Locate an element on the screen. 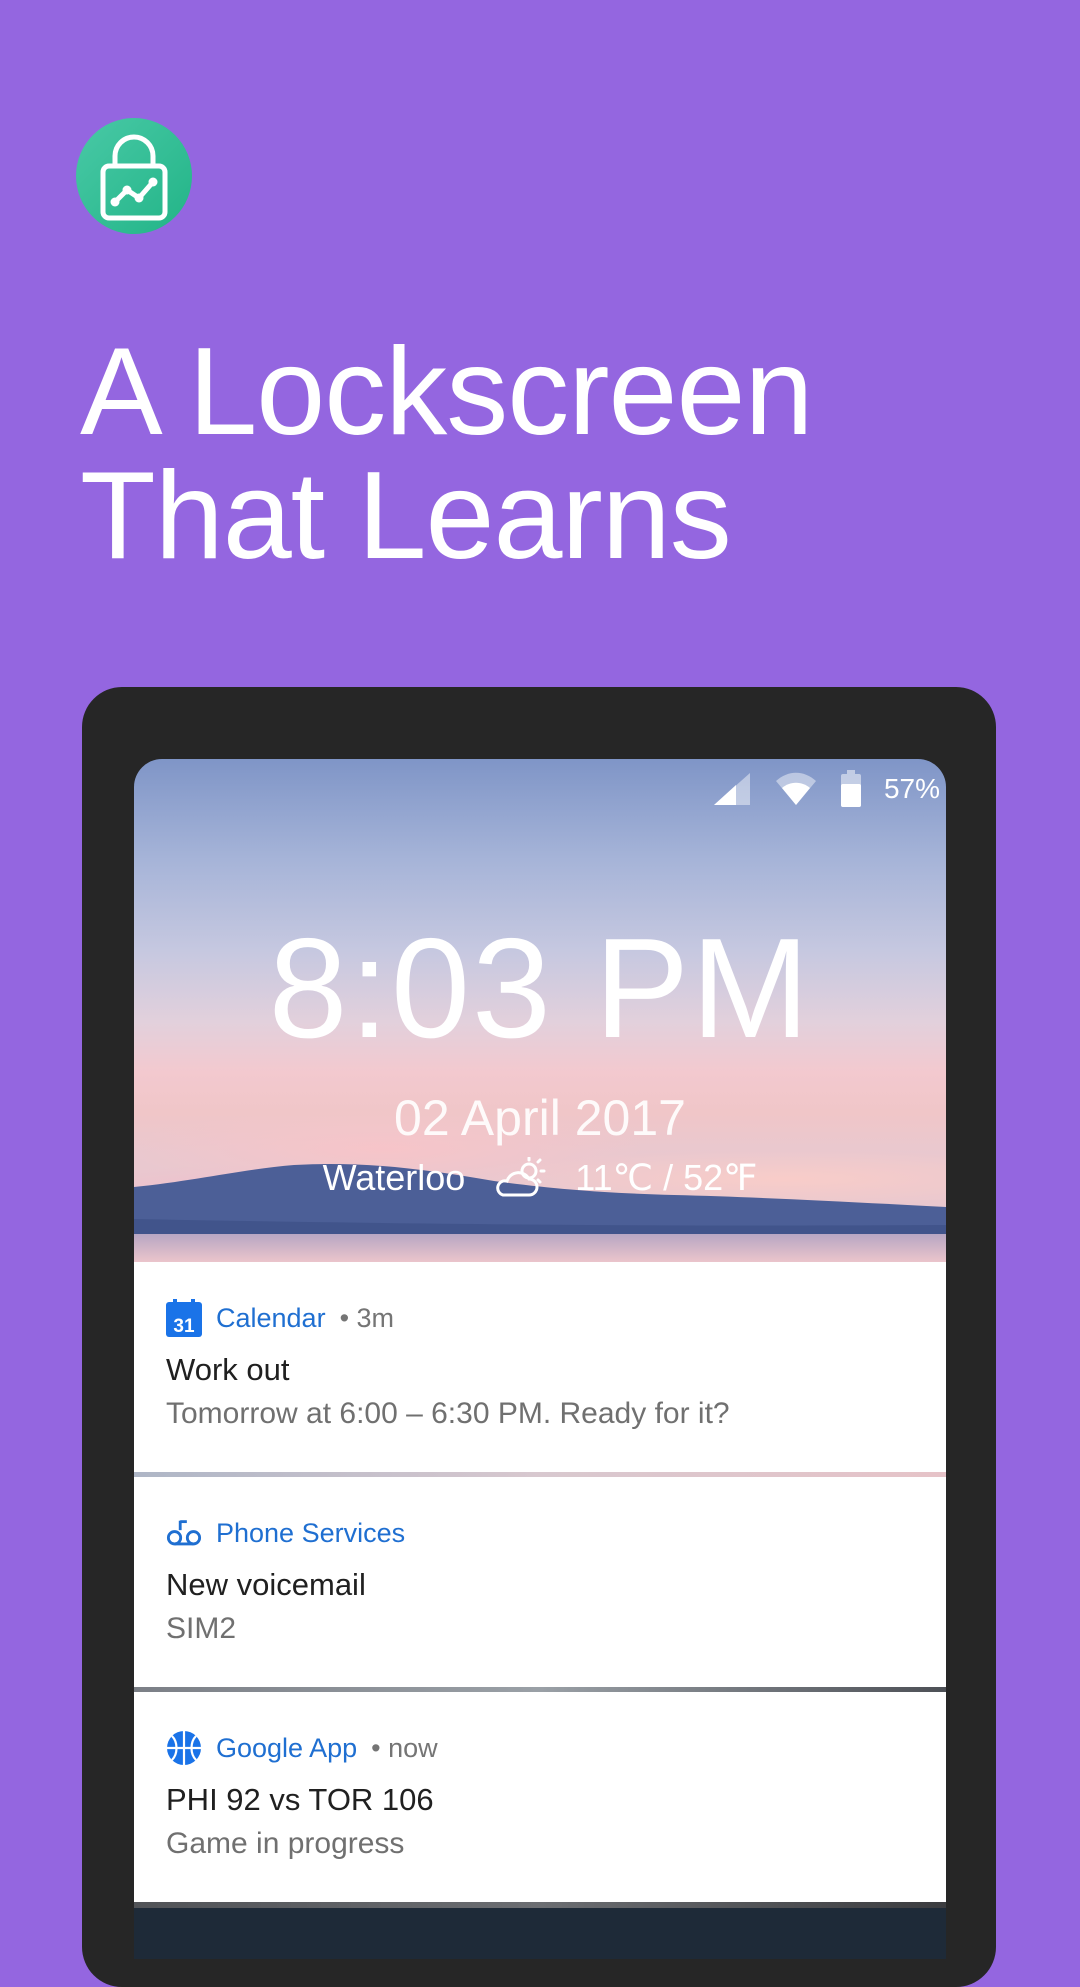 The height and width of the screenshot is (1987, 1080). basketball-icon is located at coordinates (184, 1748).